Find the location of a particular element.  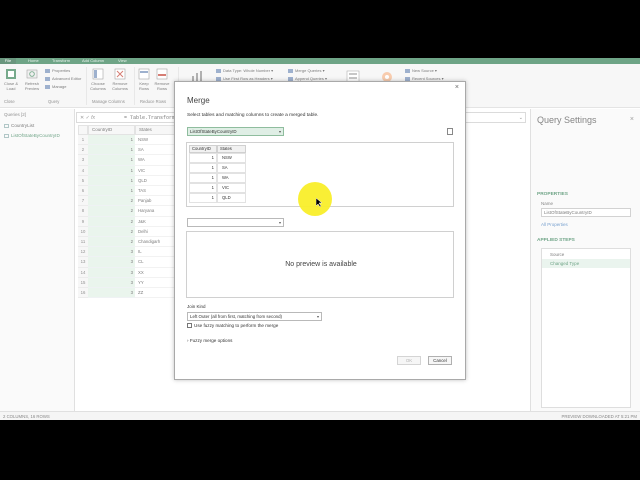

preview-row: 1 NSW is located at coordinates (217, 158).